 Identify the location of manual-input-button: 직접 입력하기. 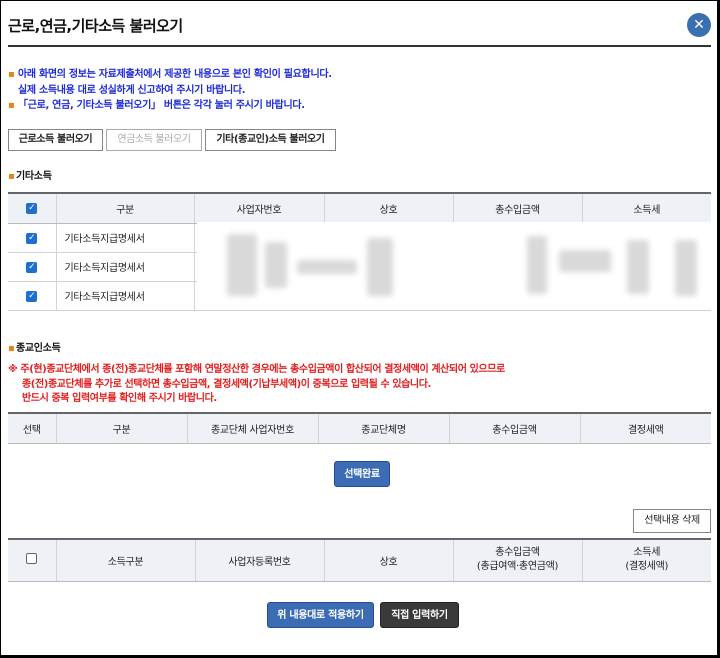
(419, 615).